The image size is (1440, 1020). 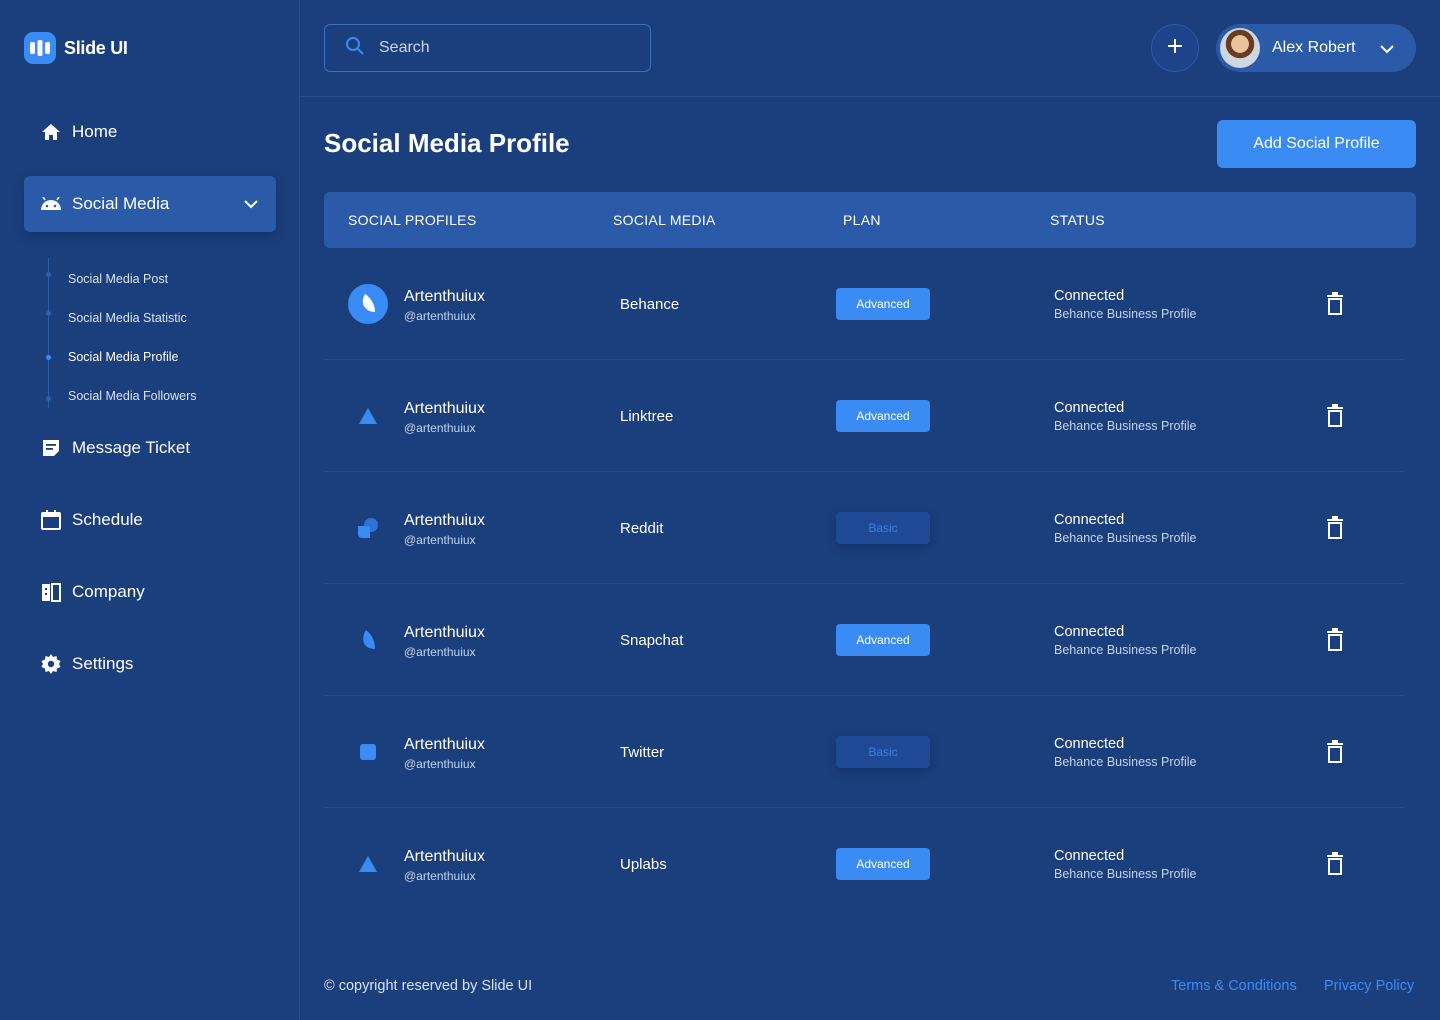 I want to click on search-icon, so click(x=355, y=48).